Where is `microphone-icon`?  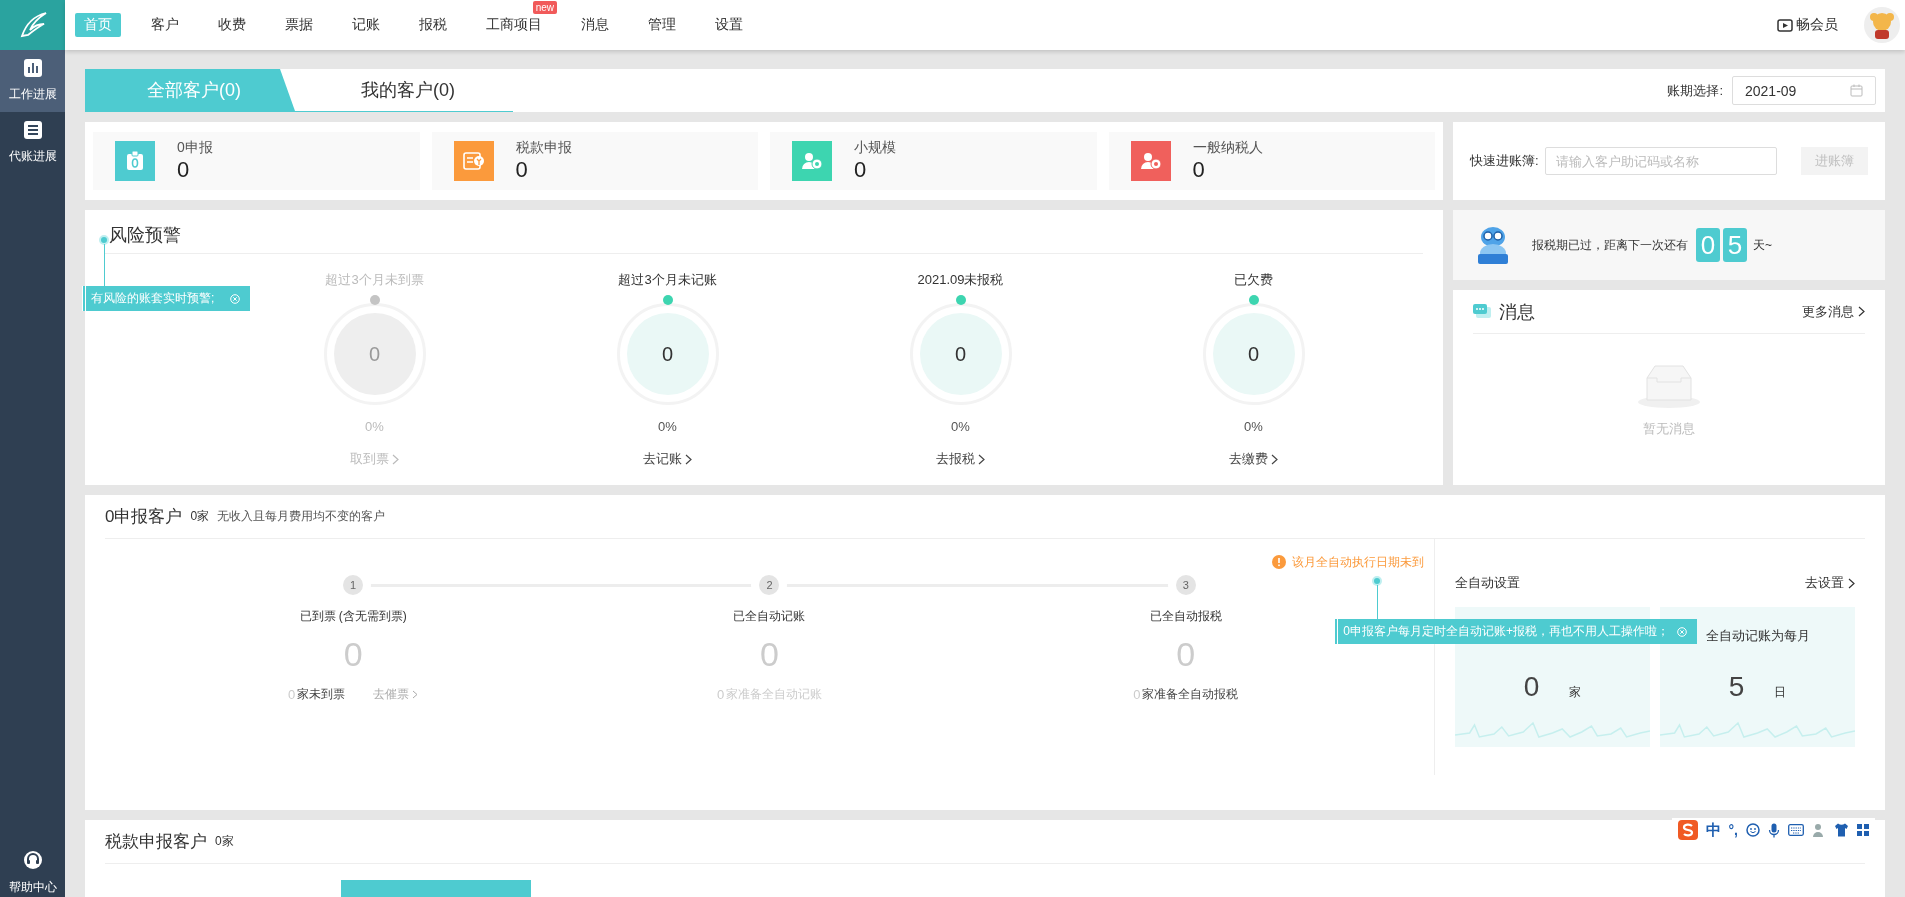
microphone-icon is located at coordinates (1774, 830).